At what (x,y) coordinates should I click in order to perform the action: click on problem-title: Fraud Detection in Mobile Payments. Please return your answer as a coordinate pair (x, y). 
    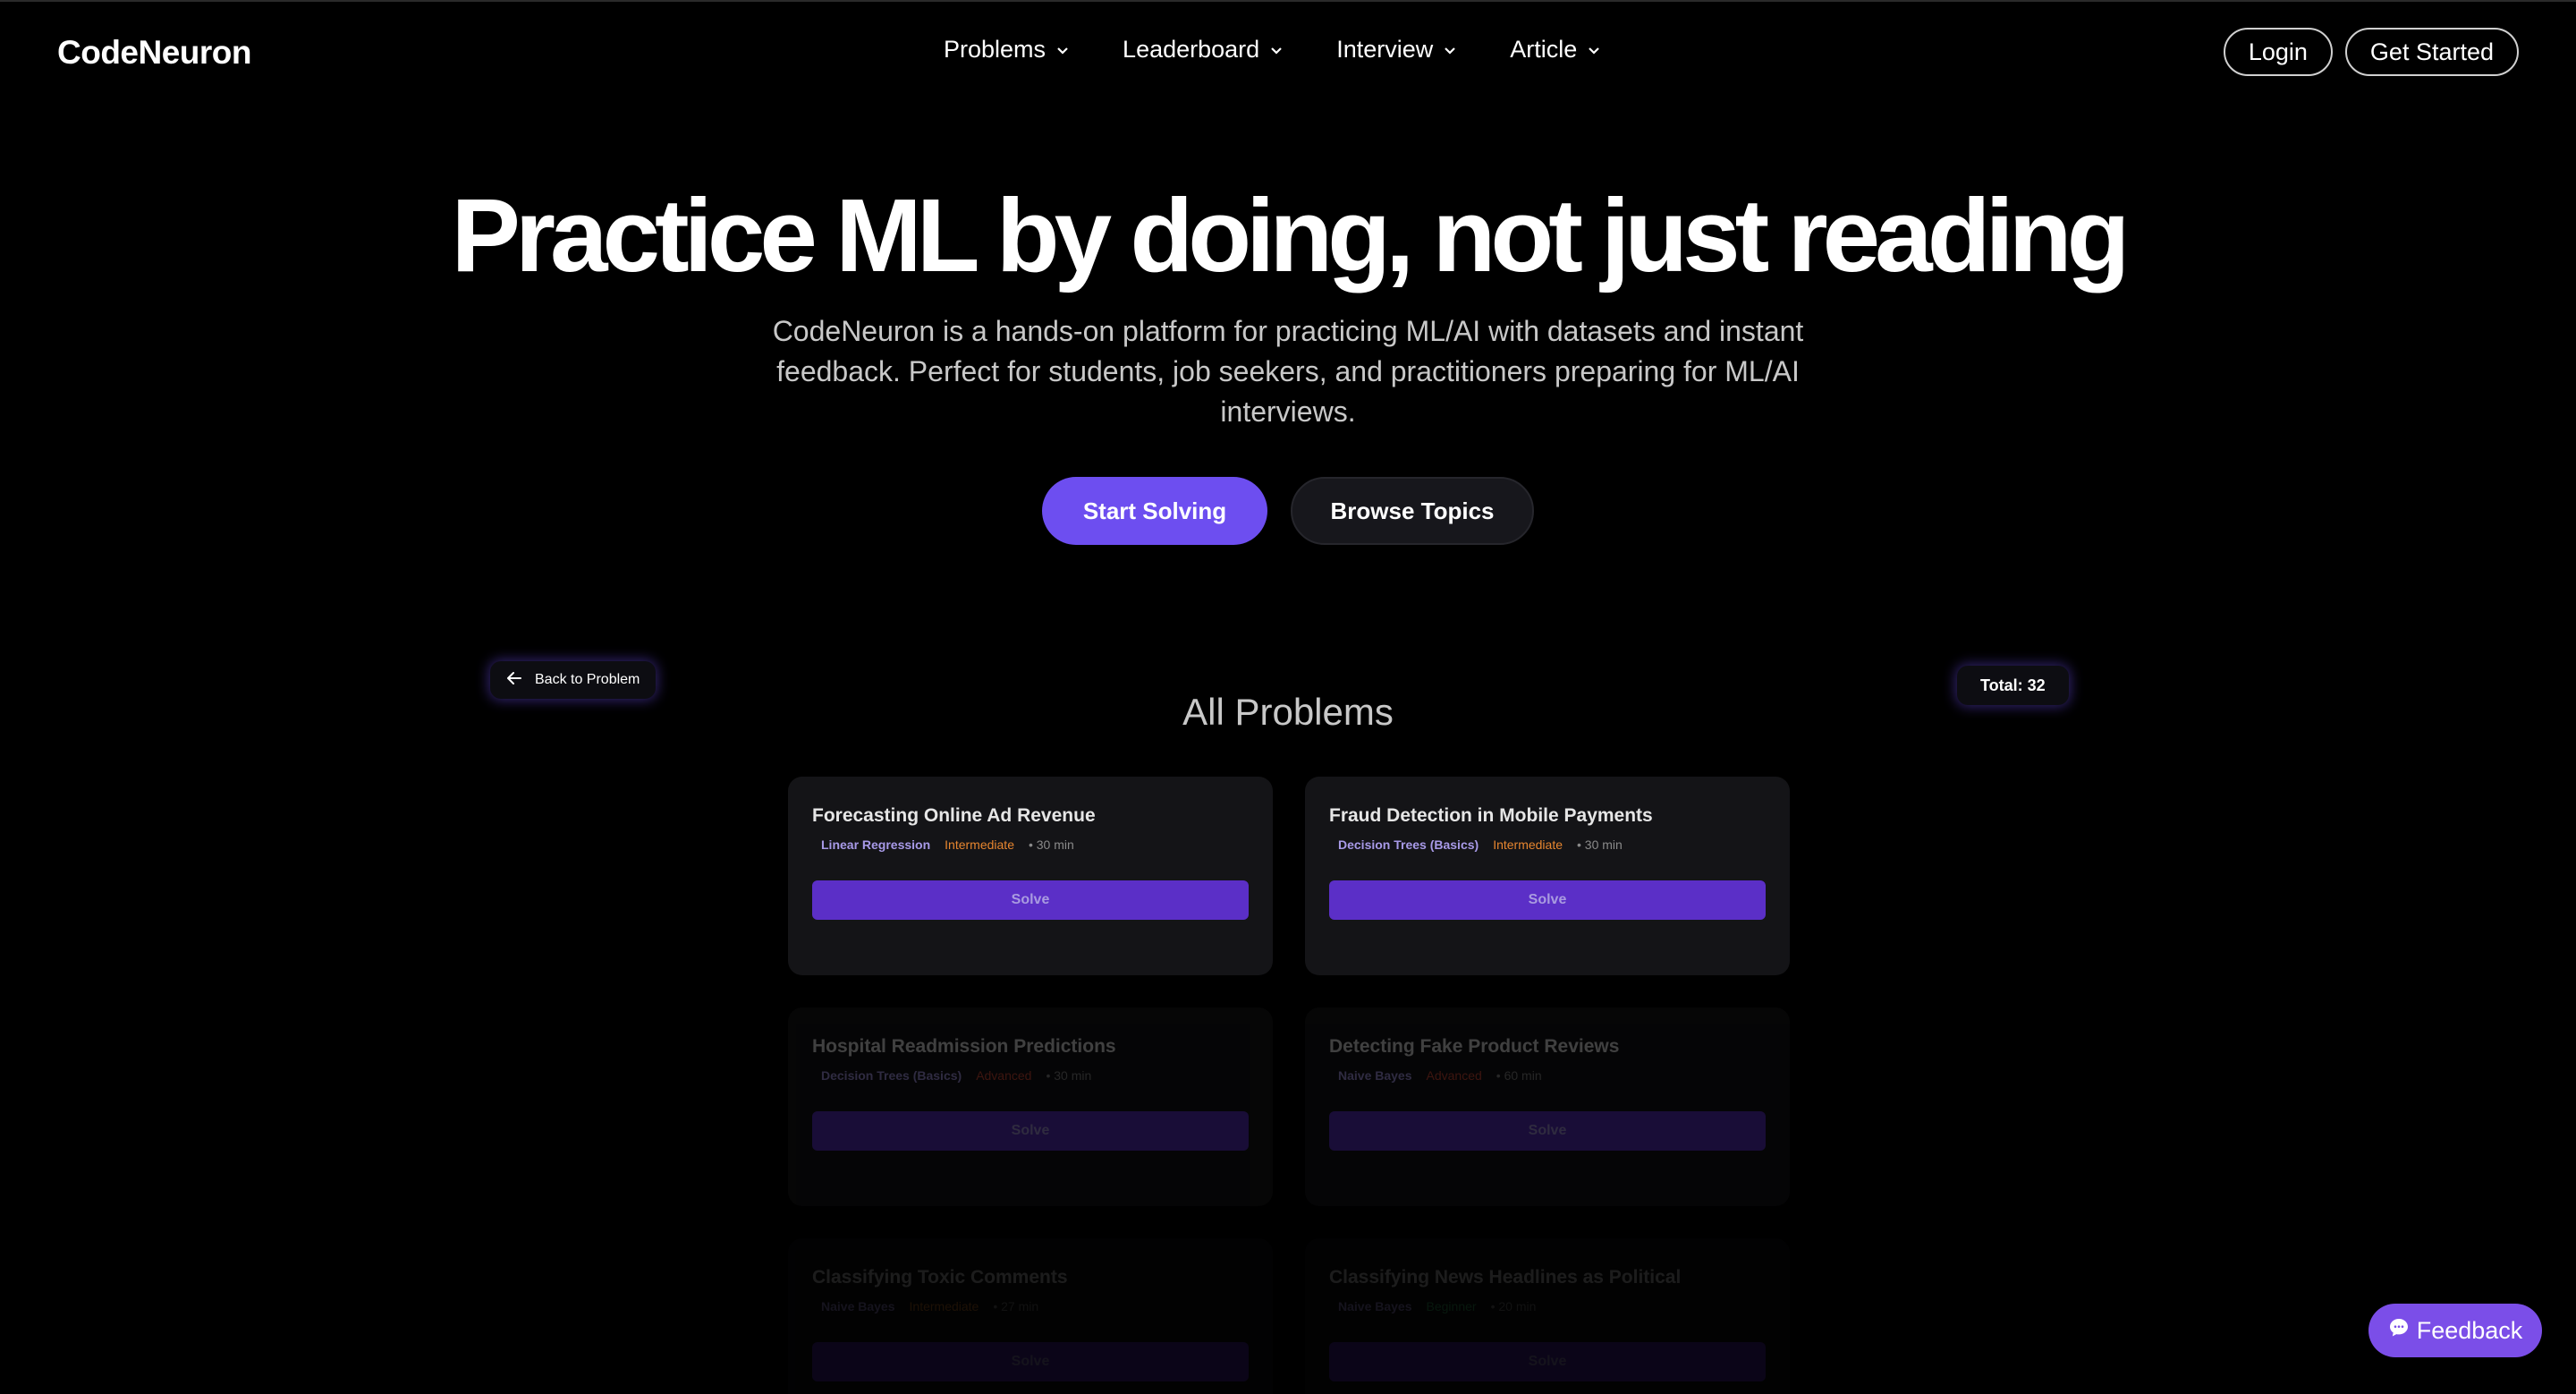
    Looking at the image, I should click on (1491, 815).